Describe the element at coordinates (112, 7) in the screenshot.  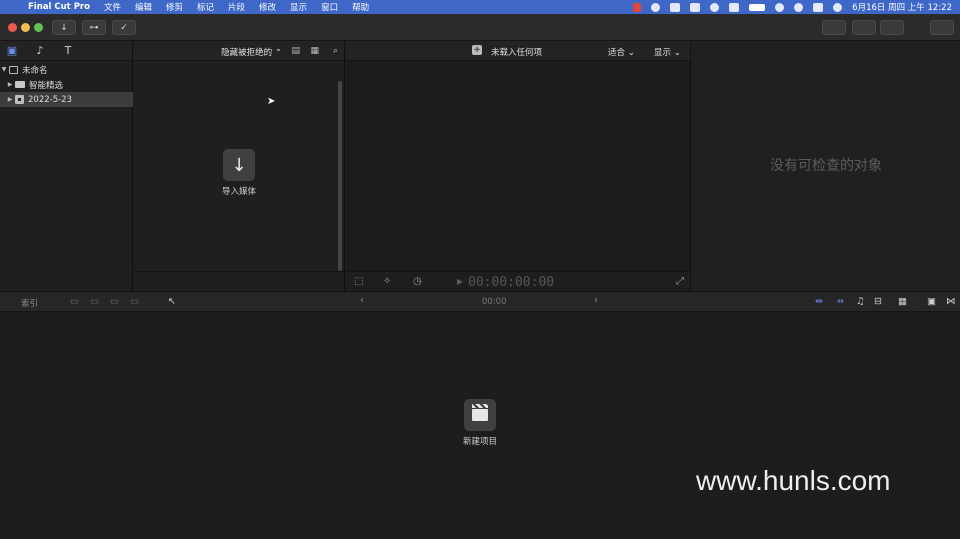
I see `menu-file: 文件` at that location.